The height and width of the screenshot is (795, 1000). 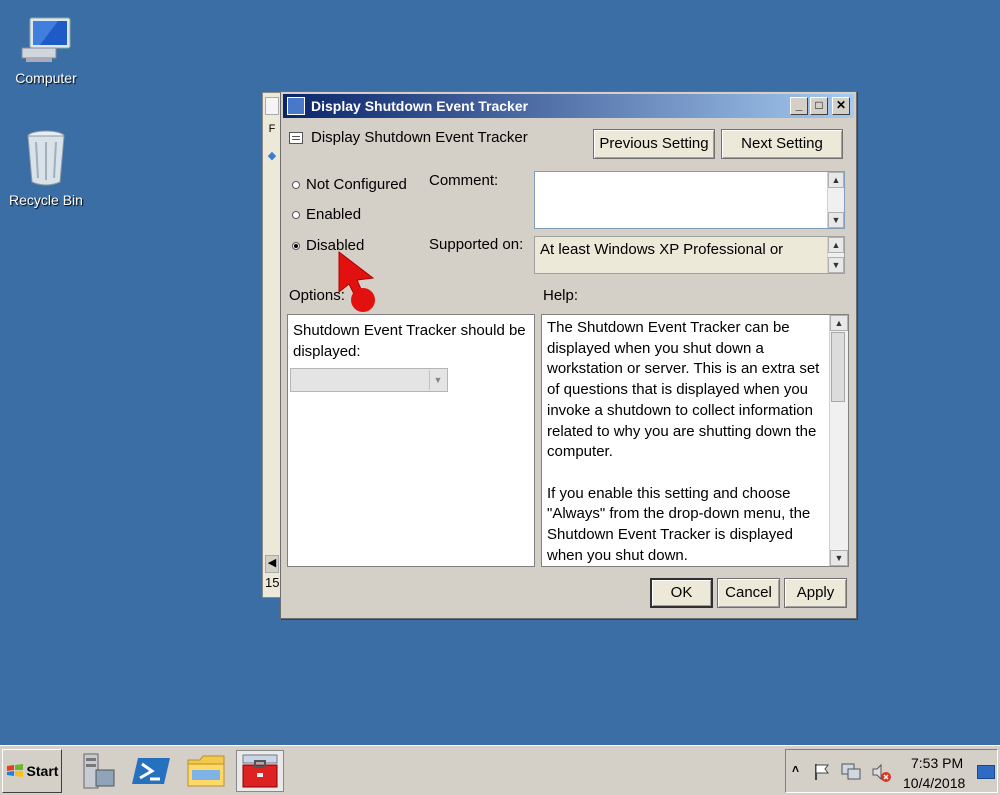 I want to click on radio-enabled: Enabled, so click(x=326, y=214).